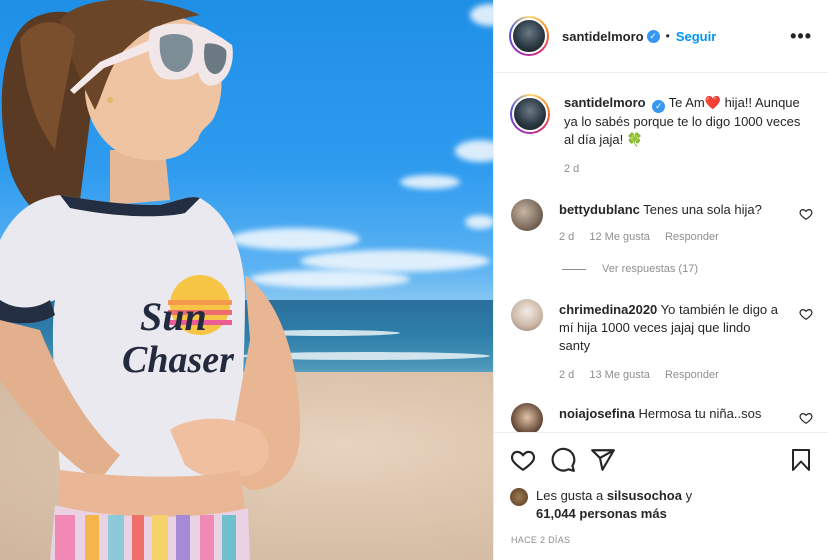 The width and height of the screenshot is (828, 560). I want to click on post-header: santidelmoro ✓ • Seguir •••, so click(661, 36).